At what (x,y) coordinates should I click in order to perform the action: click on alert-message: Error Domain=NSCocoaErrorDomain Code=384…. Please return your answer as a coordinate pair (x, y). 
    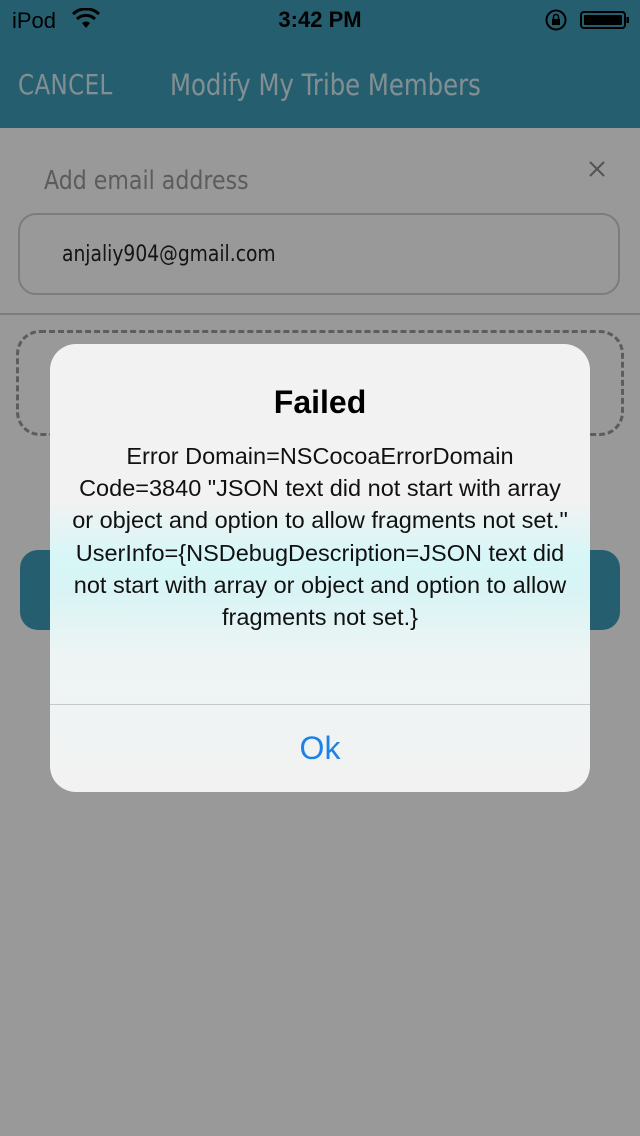
    Looking at the image, I should click on (320, 537).